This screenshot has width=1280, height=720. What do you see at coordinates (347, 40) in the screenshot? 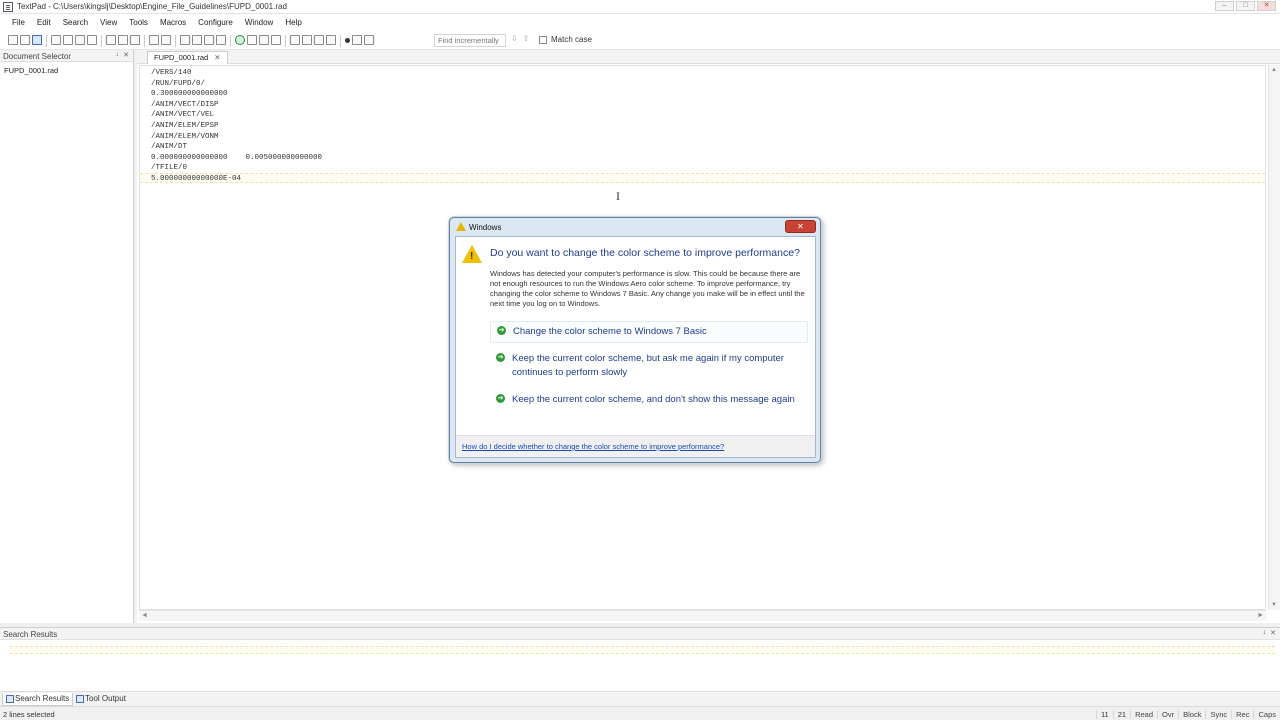
I see `record-macro-icon` at bounding box center [347, 40].